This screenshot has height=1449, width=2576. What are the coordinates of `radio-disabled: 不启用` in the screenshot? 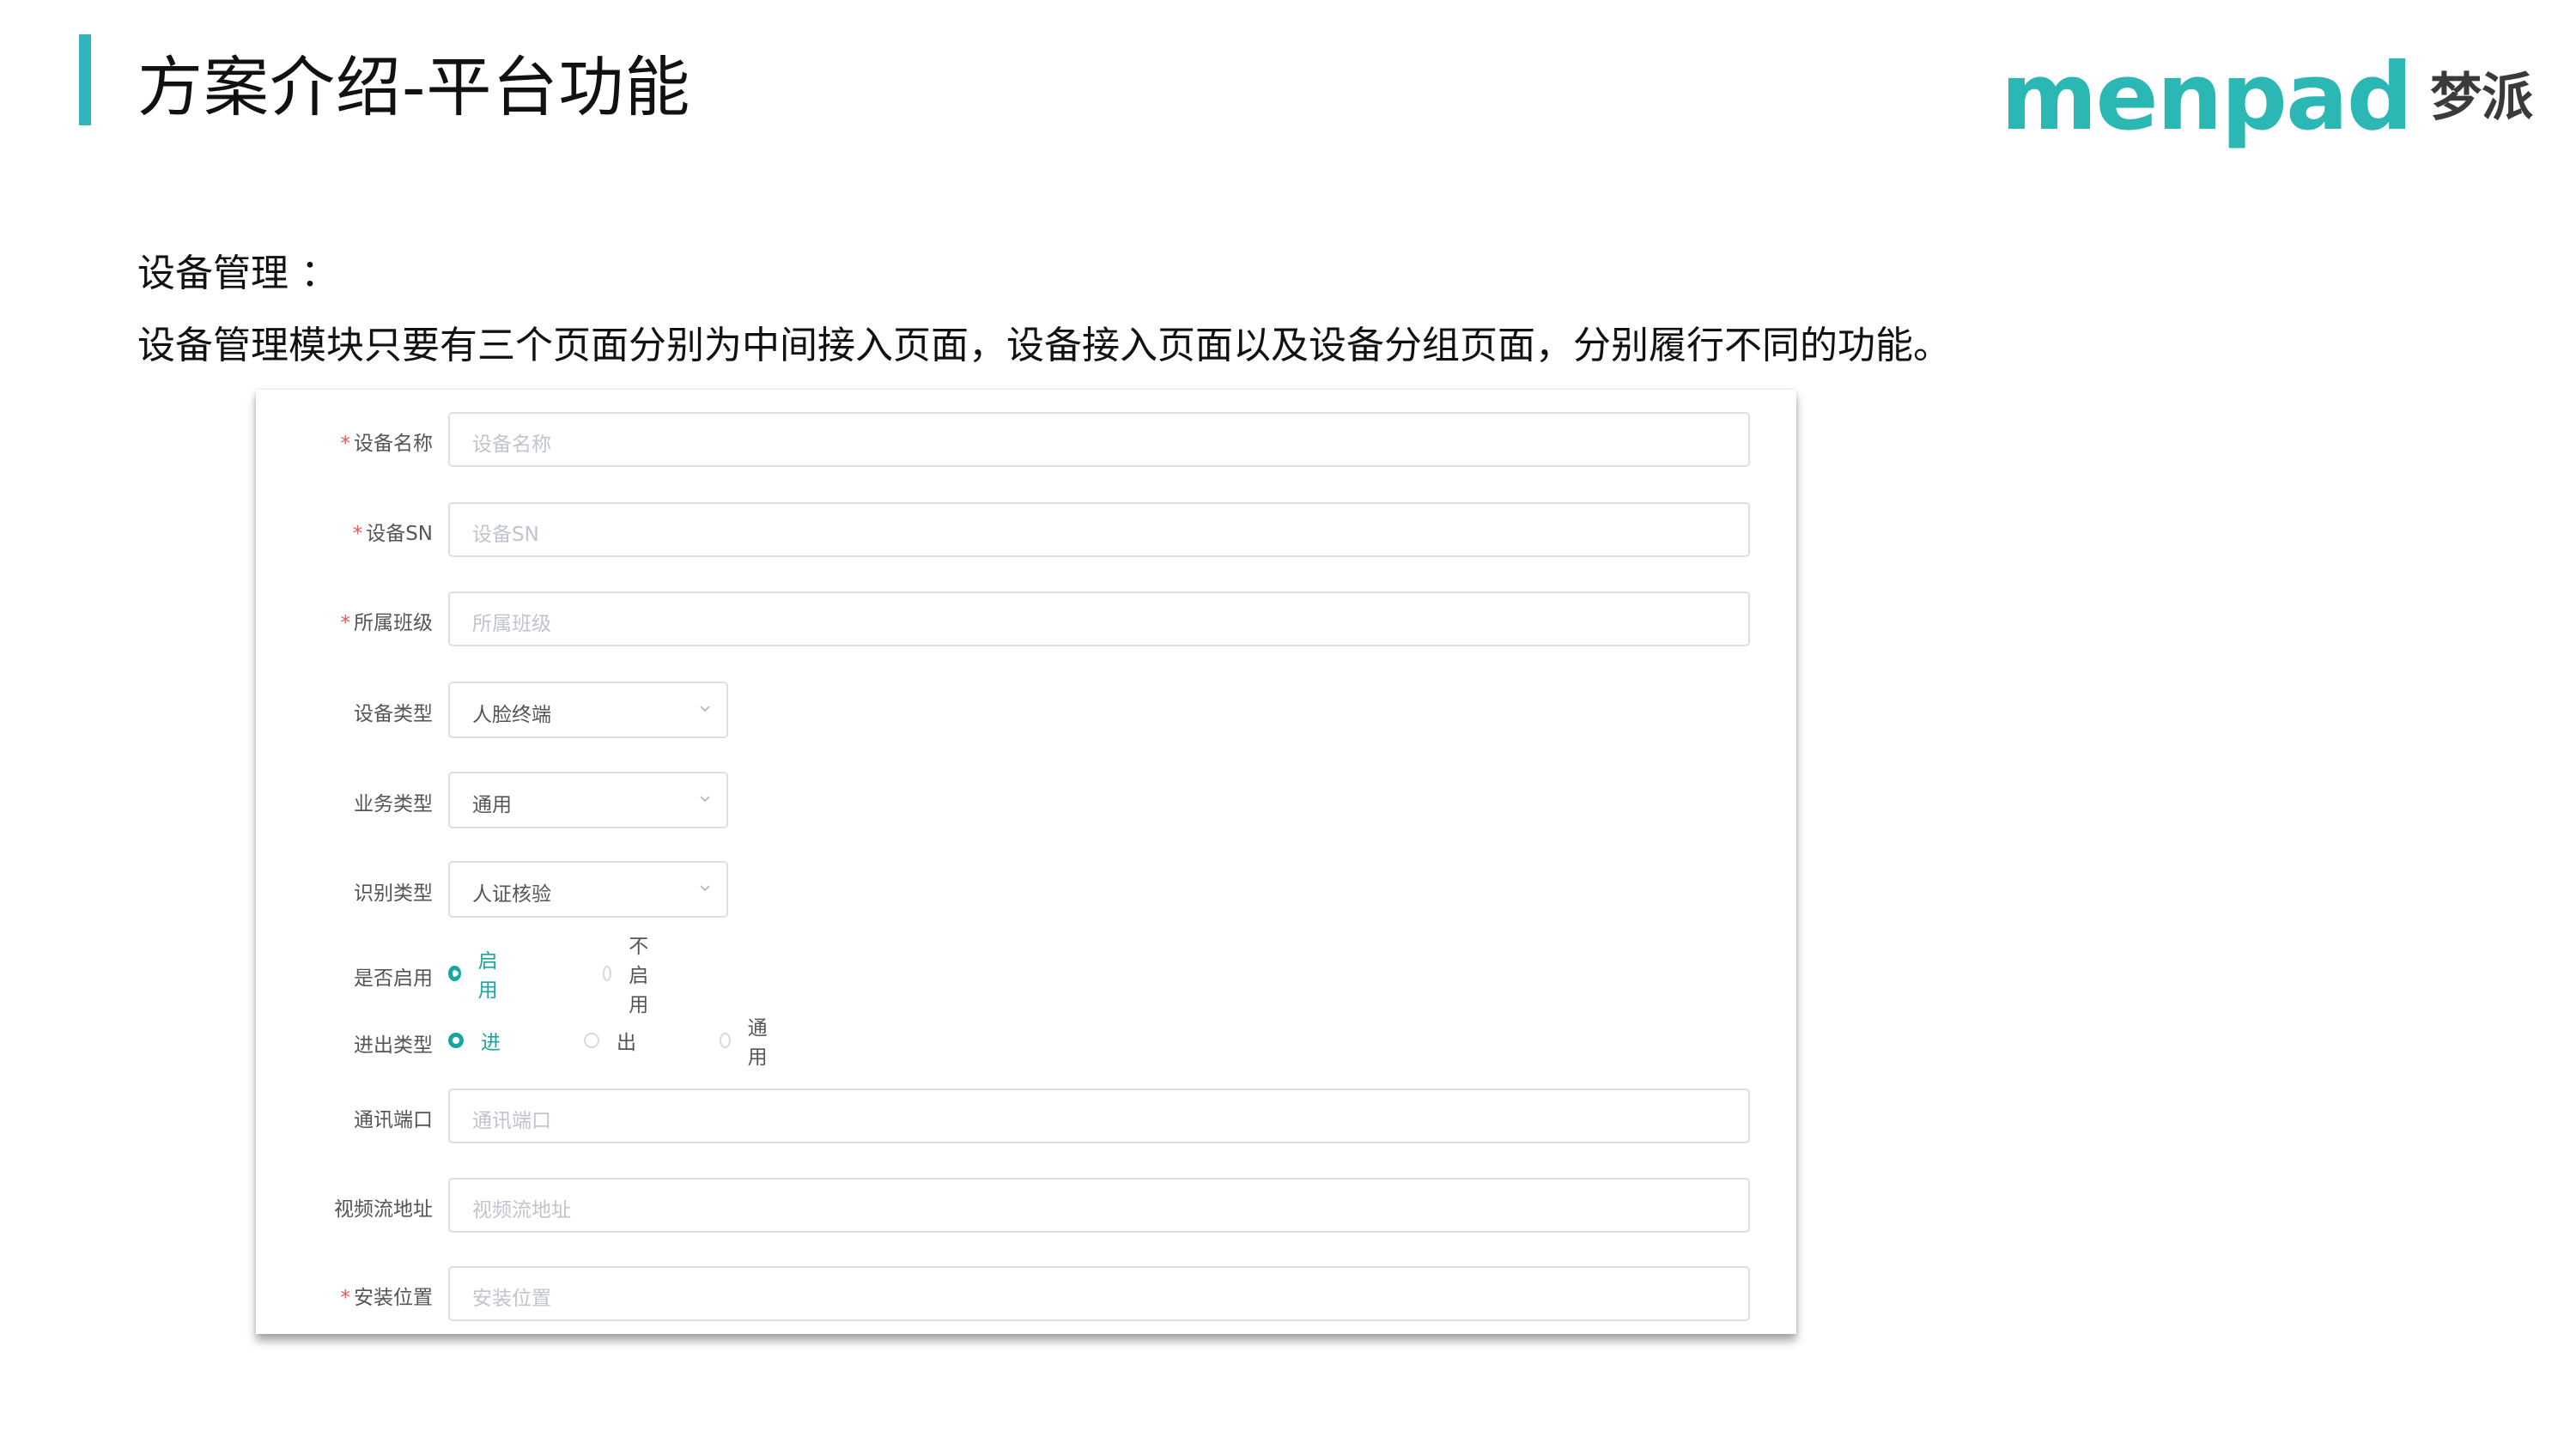 It's located at (629, 976).